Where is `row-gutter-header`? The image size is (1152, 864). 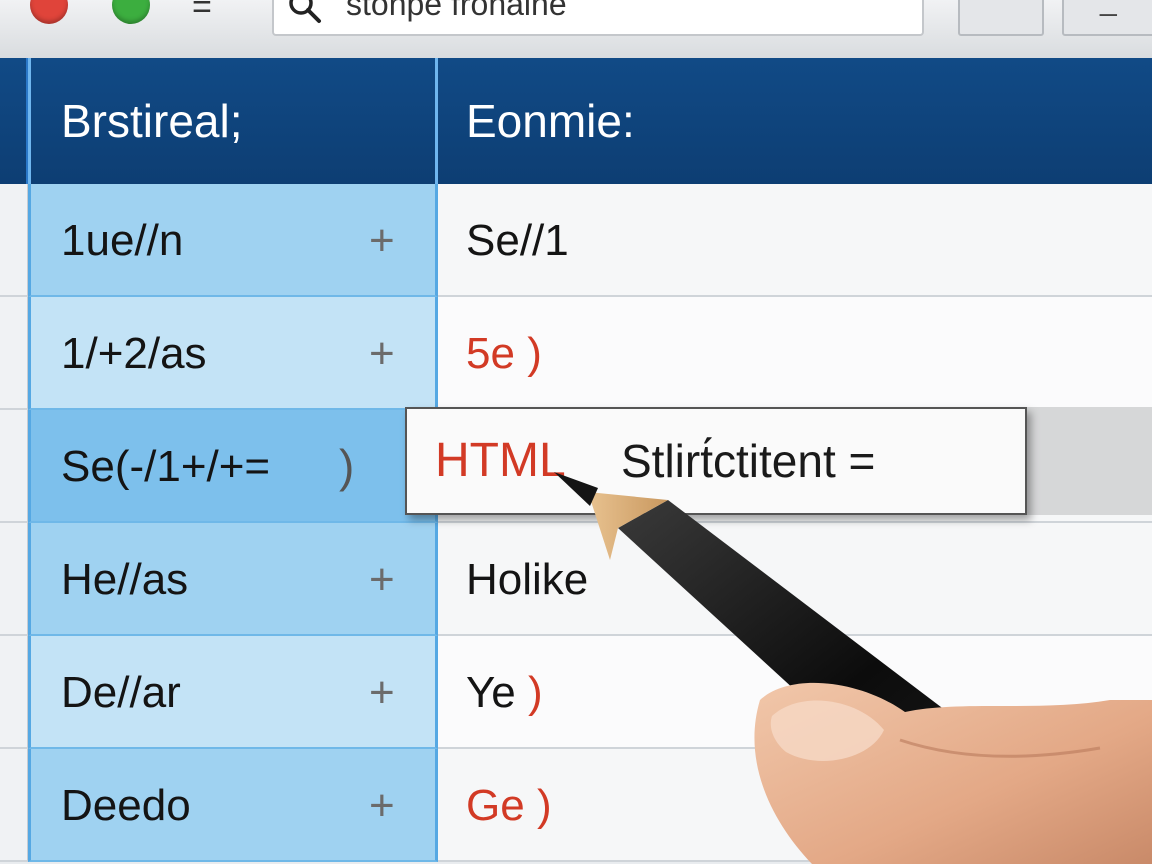 row-gutter-header is located at coordinates (14, 121).